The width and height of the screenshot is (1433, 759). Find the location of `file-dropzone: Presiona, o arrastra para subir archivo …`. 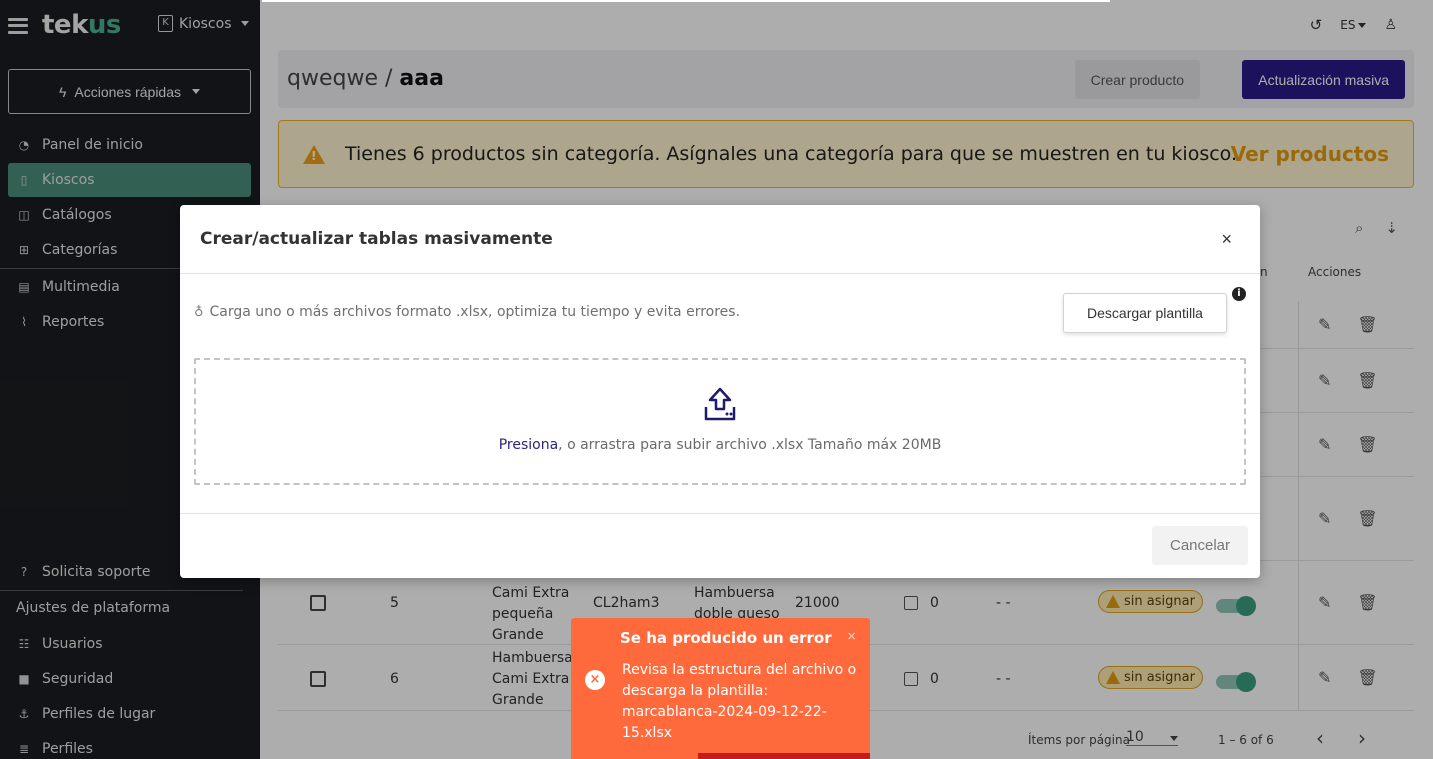

file-dropzone: Presiona, o arrastra para subir archivo … is located at coordinates (720, 421).